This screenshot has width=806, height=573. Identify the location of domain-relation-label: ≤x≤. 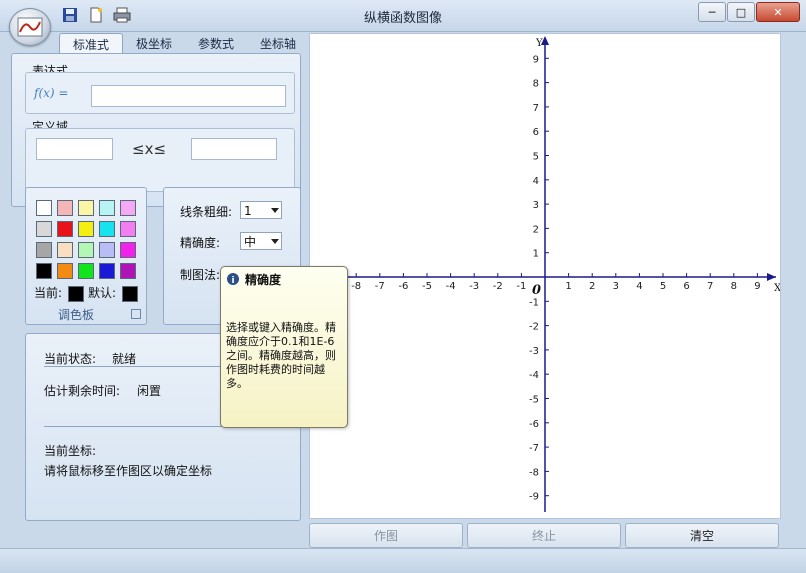
(149, 149).